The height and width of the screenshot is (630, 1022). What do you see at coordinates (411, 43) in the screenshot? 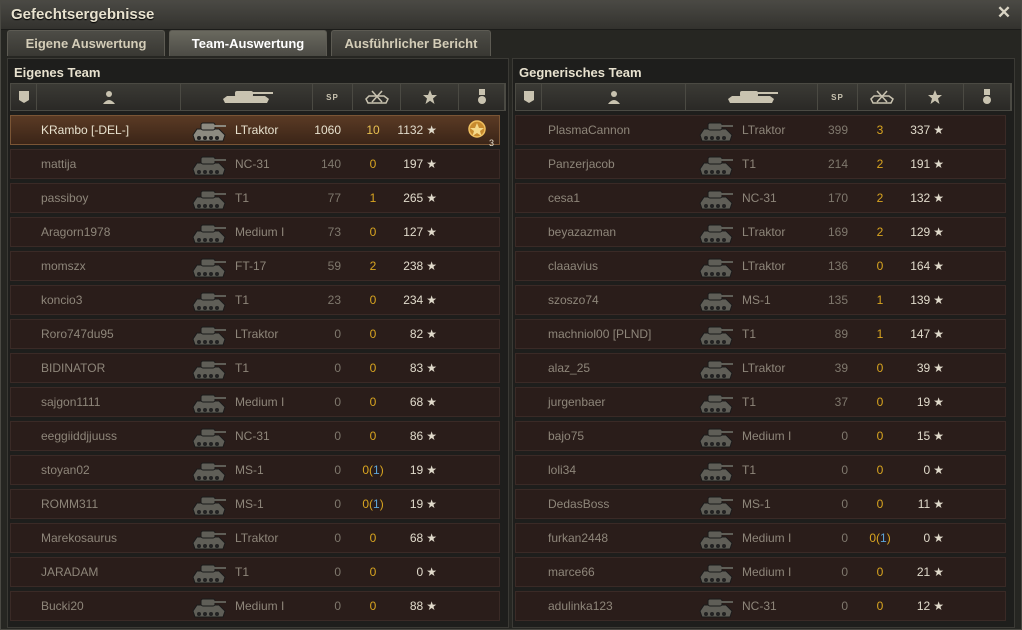
I see `tab-ausfuehrlicher-bericht: Ausführlicher Bericht` at bounding box center [411, 43].